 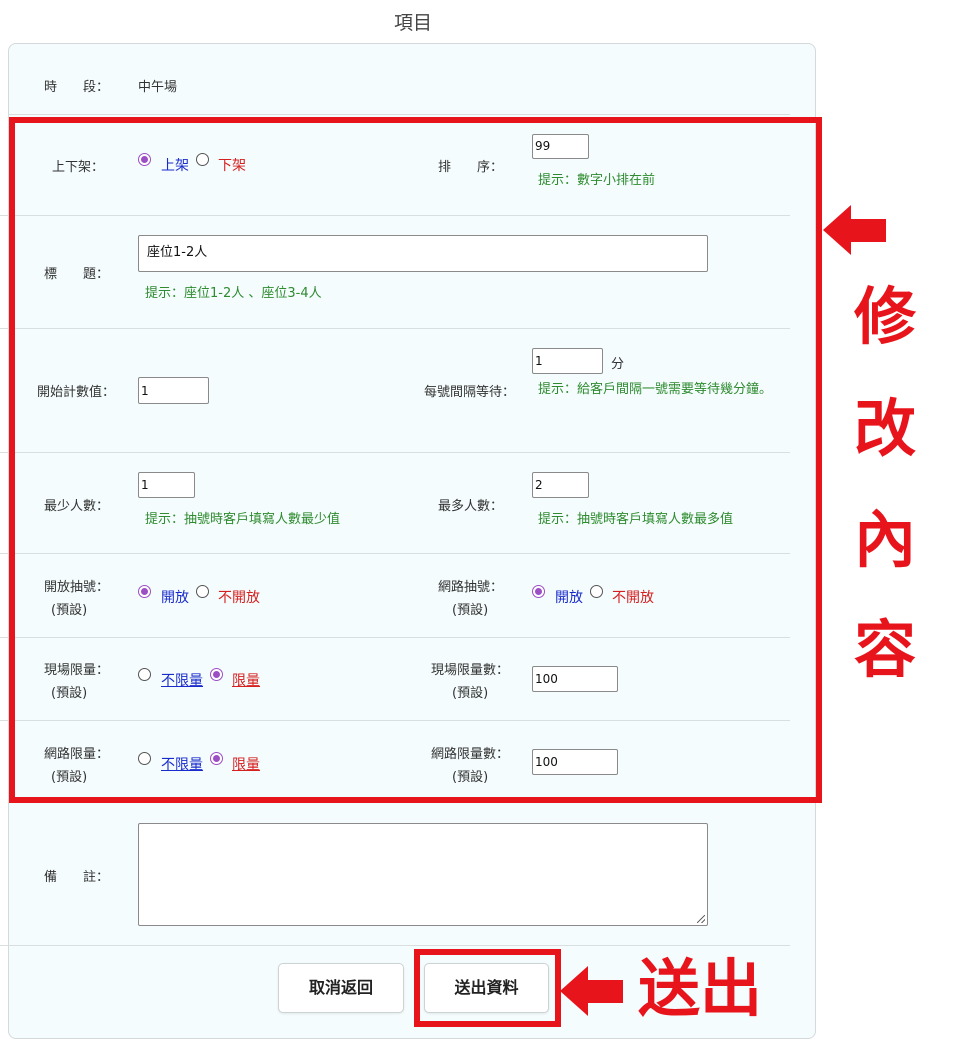 I want to click on annotation-char: 容, so click(x=884, y=649).